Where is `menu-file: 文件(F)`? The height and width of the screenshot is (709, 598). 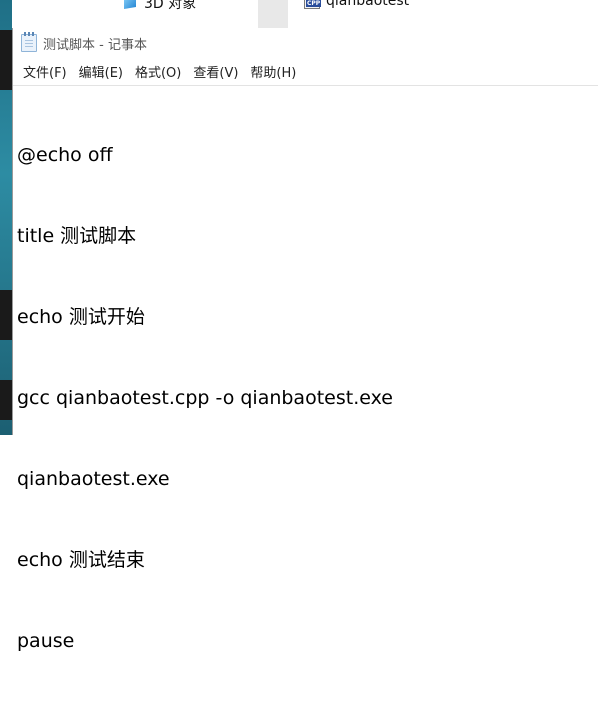
menu-file: 文件(F) is located at coordinates (45, 71).